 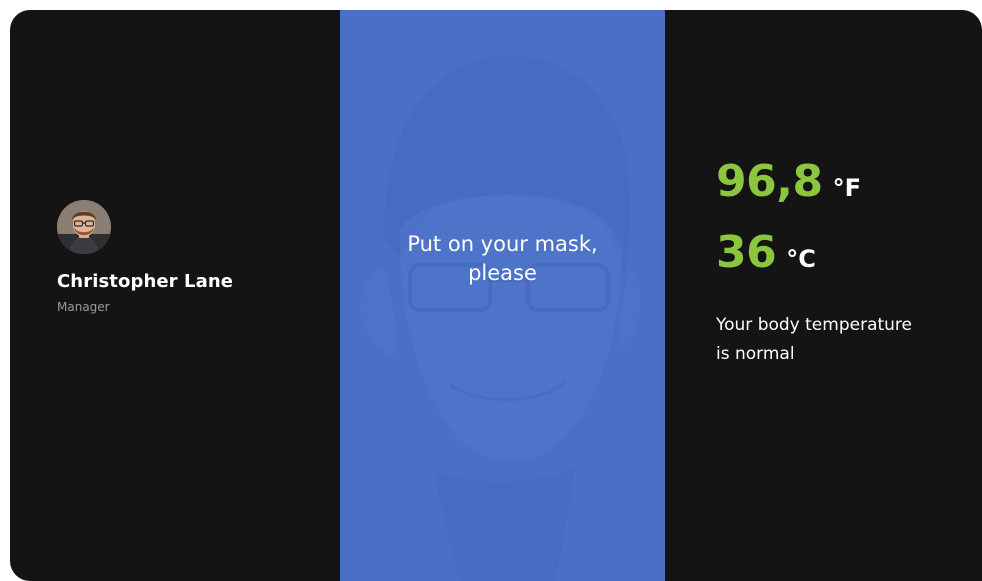 I want to click on celsius-reading: 36 °C, so click(x=766, y=252).